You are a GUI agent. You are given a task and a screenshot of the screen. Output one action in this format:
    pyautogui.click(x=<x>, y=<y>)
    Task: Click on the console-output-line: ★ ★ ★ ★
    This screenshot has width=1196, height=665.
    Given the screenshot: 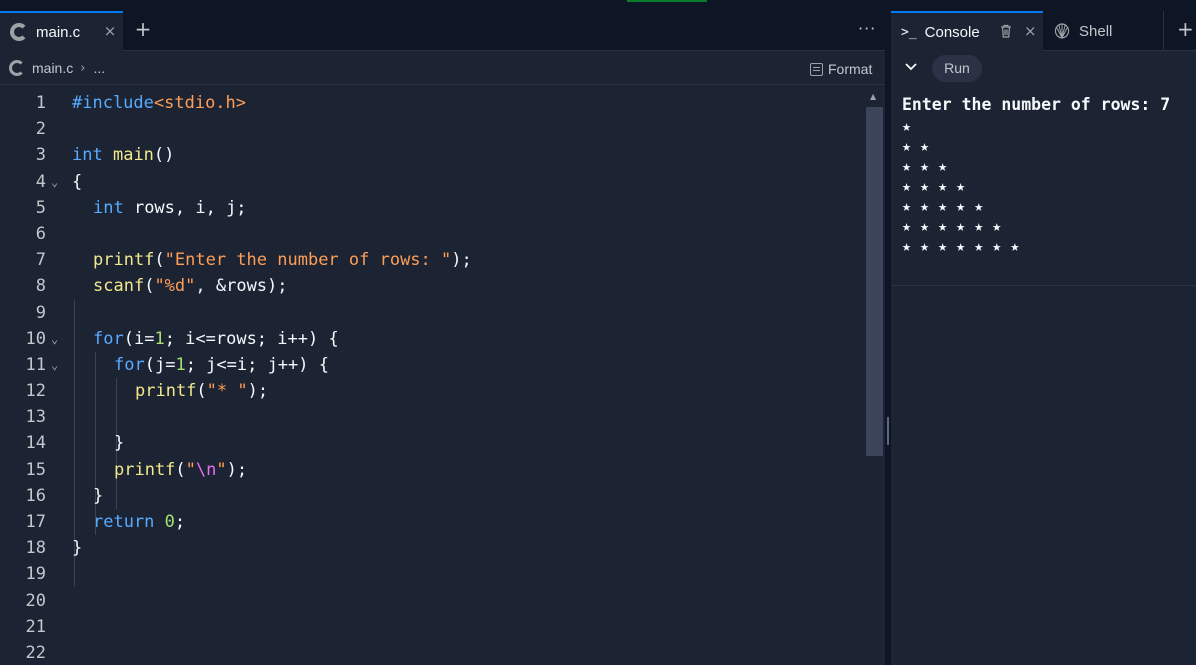 What is the action you would take?
    pyautogui.click(x=934, y=186)
    